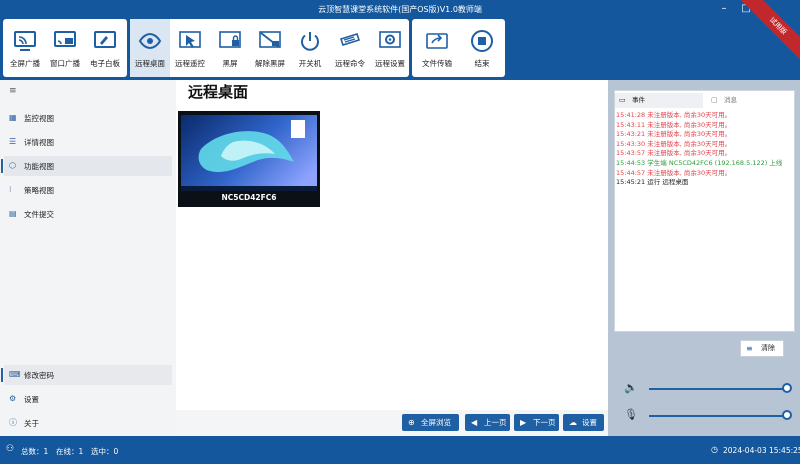 This screenshot has width=800, height=464. What do you see at coordinates (310, 41) in the screenshot?
I see `power-icon` at bounding box center [310, 41].